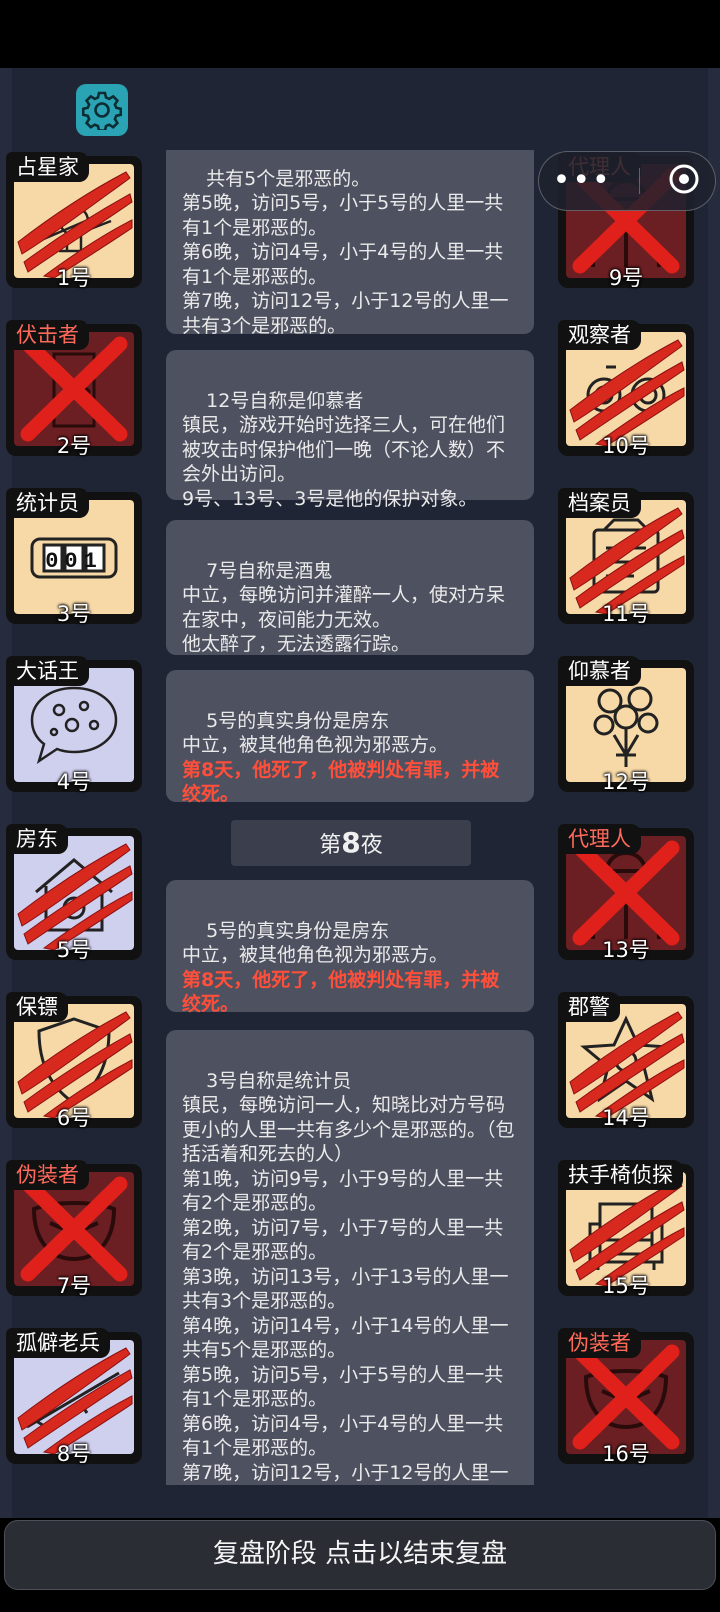  I want to click on player-number: 5号, so click(74, 950).